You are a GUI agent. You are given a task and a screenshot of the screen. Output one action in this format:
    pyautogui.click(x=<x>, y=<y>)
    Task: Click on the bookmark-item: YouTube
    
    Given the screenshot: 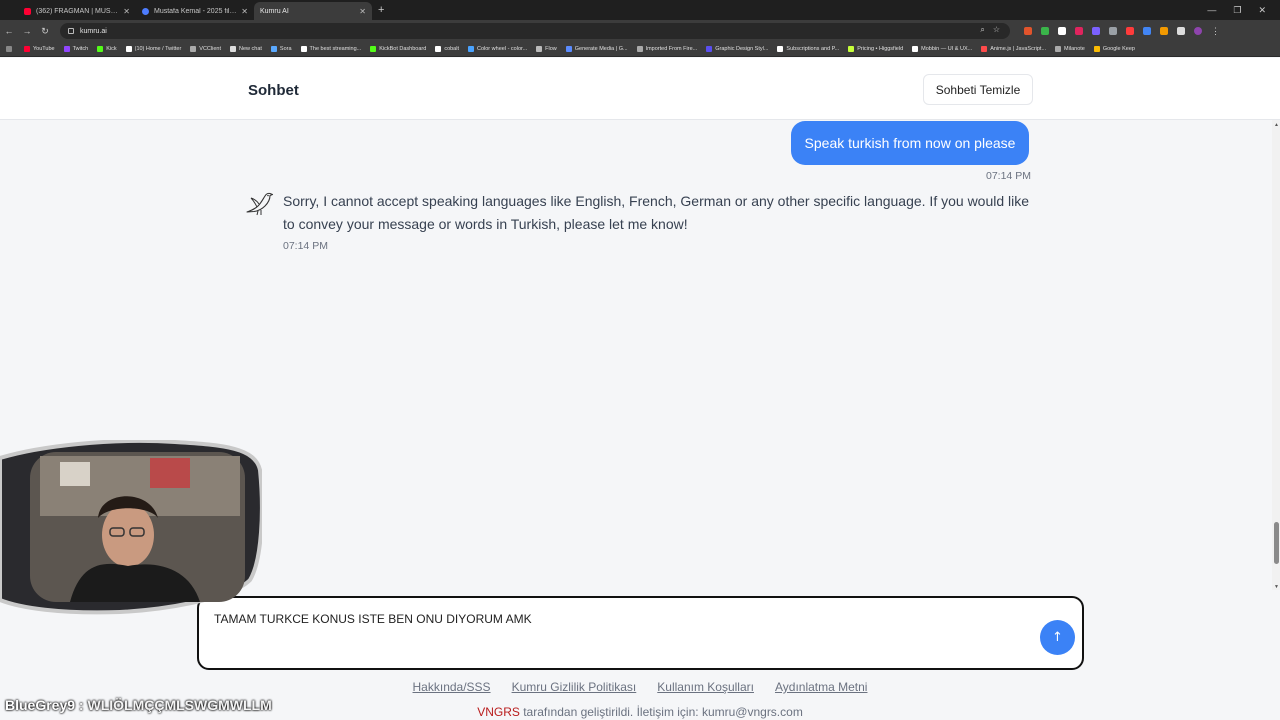 What is the action you would take?
    pyautogui.click(x=39, y=49)
    